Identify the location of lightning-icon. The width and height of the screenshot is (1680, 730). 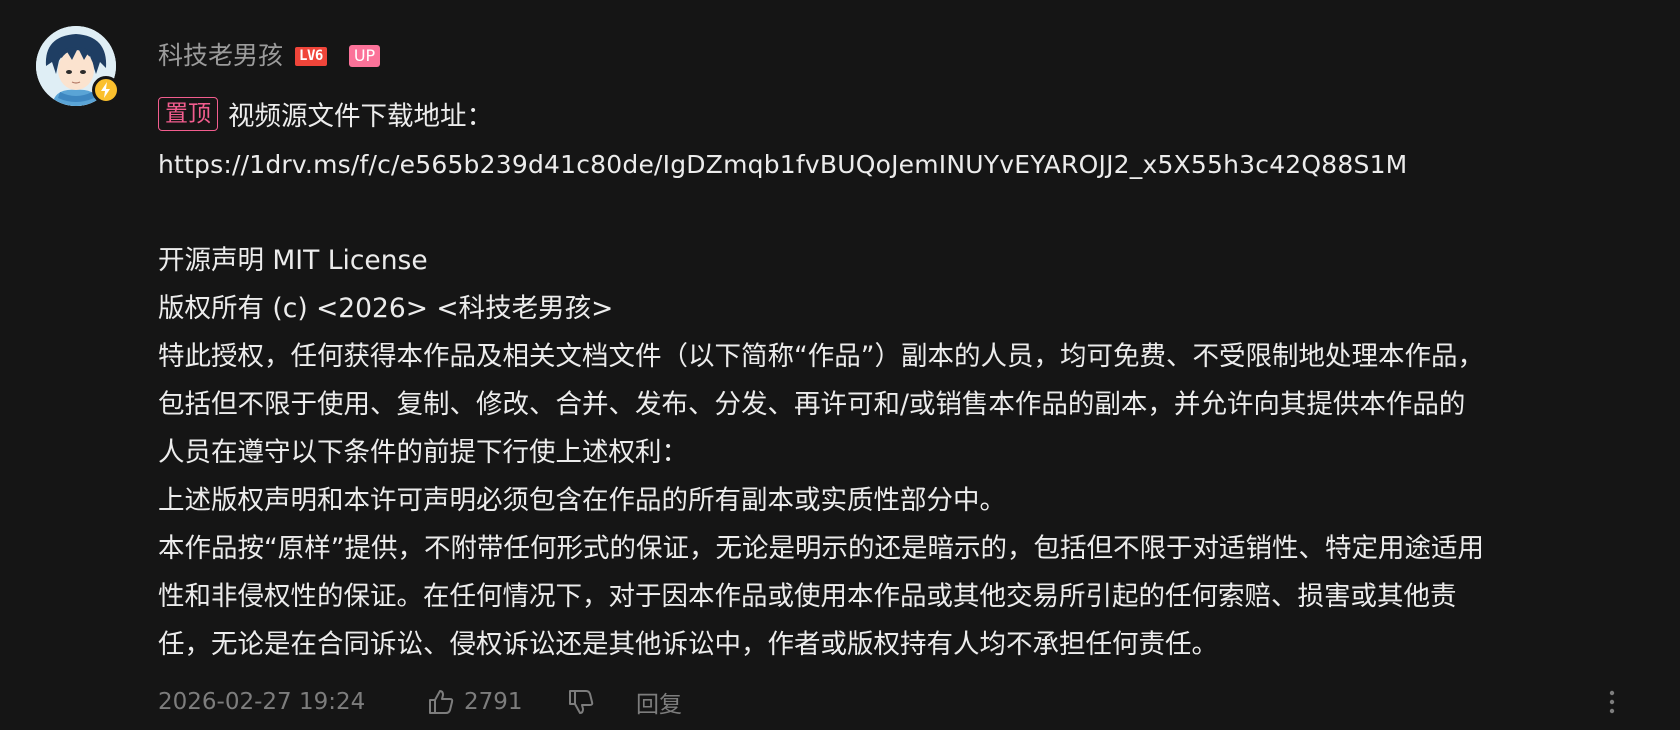
(106, 90).